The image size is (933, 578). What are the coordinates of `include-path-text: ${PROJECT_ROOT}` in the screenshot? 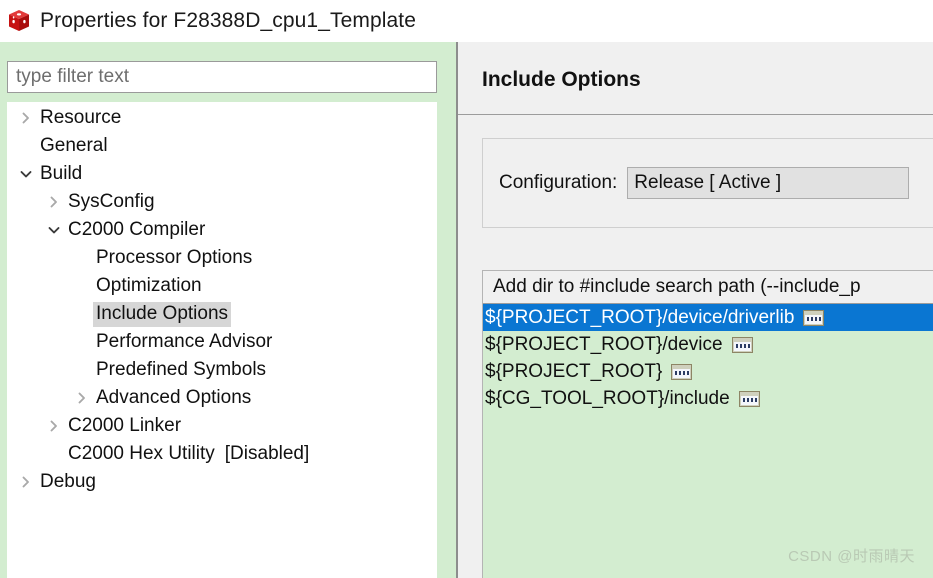 It's located at (574, 371).